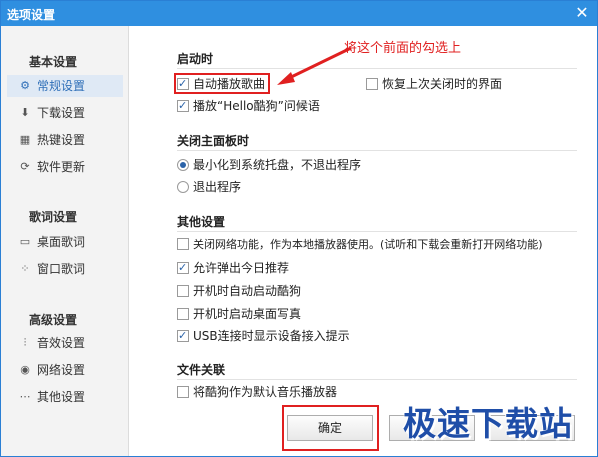 This screenshot has width=598, height=457. What do you see at coordinates (25, 241) in the screenshot?
I see `desktop-lyrics-icon: ▭` at bounding box center [25, 241].